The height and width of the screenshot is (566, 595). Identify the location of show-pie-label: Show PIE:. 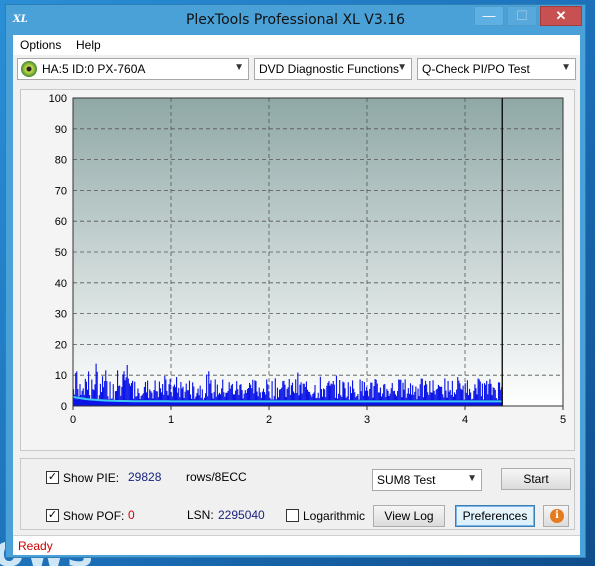
(91, 478).